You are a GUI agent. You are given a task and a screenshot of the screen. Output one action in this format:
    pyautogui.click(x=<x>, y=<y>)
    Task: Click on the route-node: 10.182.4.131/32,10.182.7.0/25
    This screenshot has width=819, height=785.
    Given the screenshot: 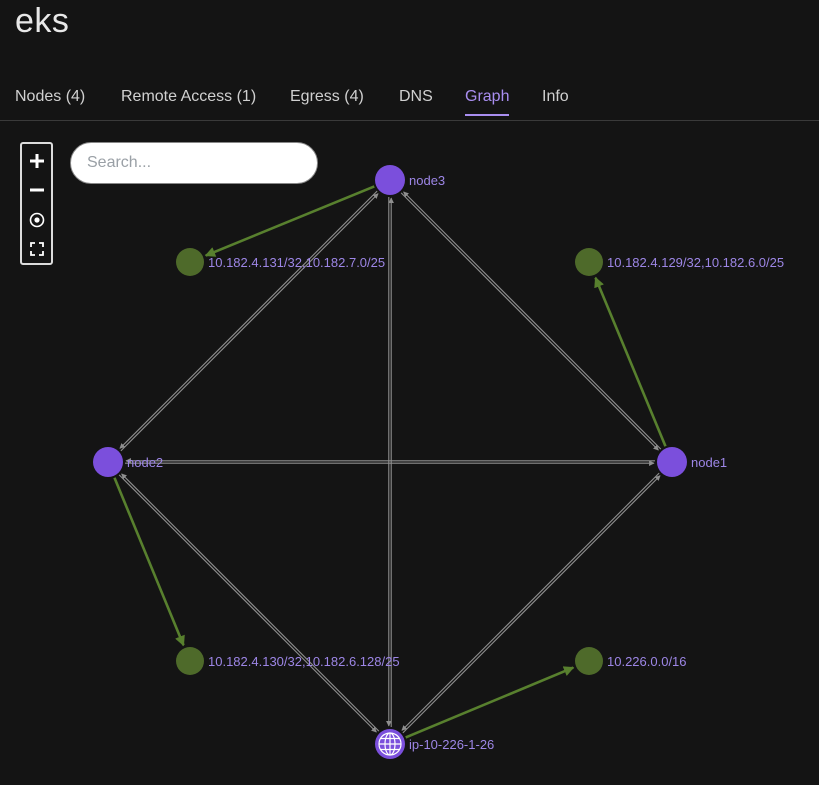 What is the action you would take?
    pyautogui.click(x=280, y=262)
    